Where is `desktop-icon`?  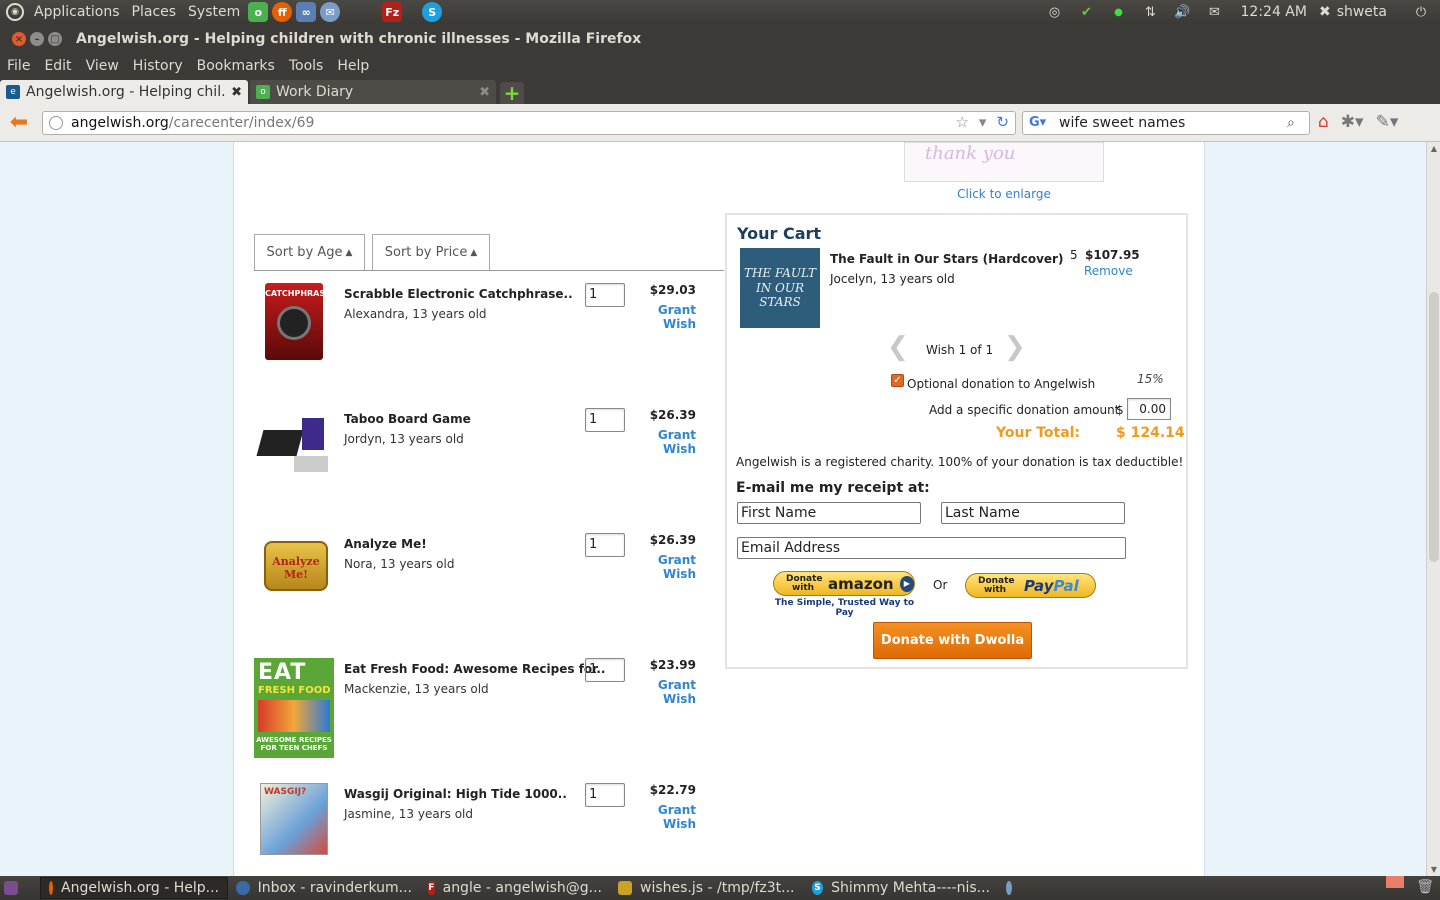
desktop-icon is located at coordinates (11, 888).